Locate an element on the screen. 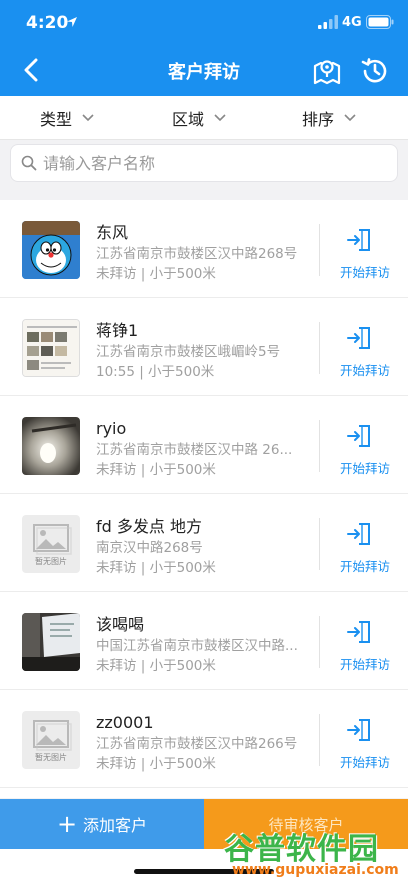 Image resolution: width=408 pixels, height=883 pixels. location-arrow-icon is located at coordinates (72, 22).